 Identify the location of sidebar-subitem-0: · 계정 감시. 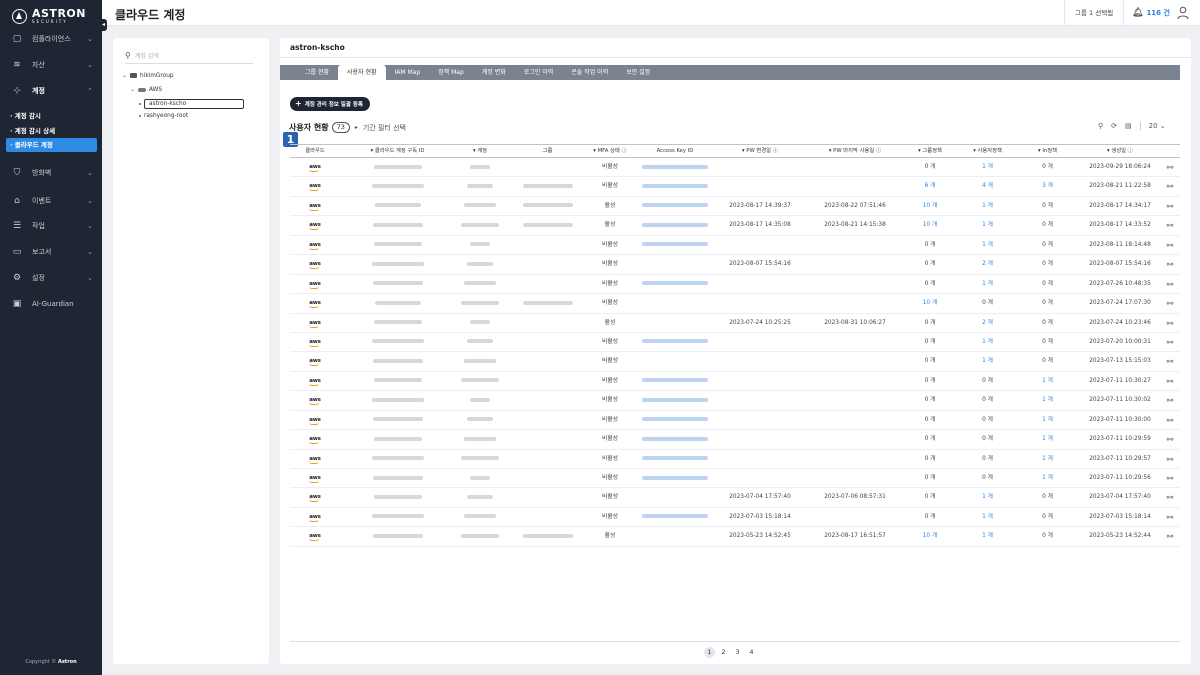
(25, 115).